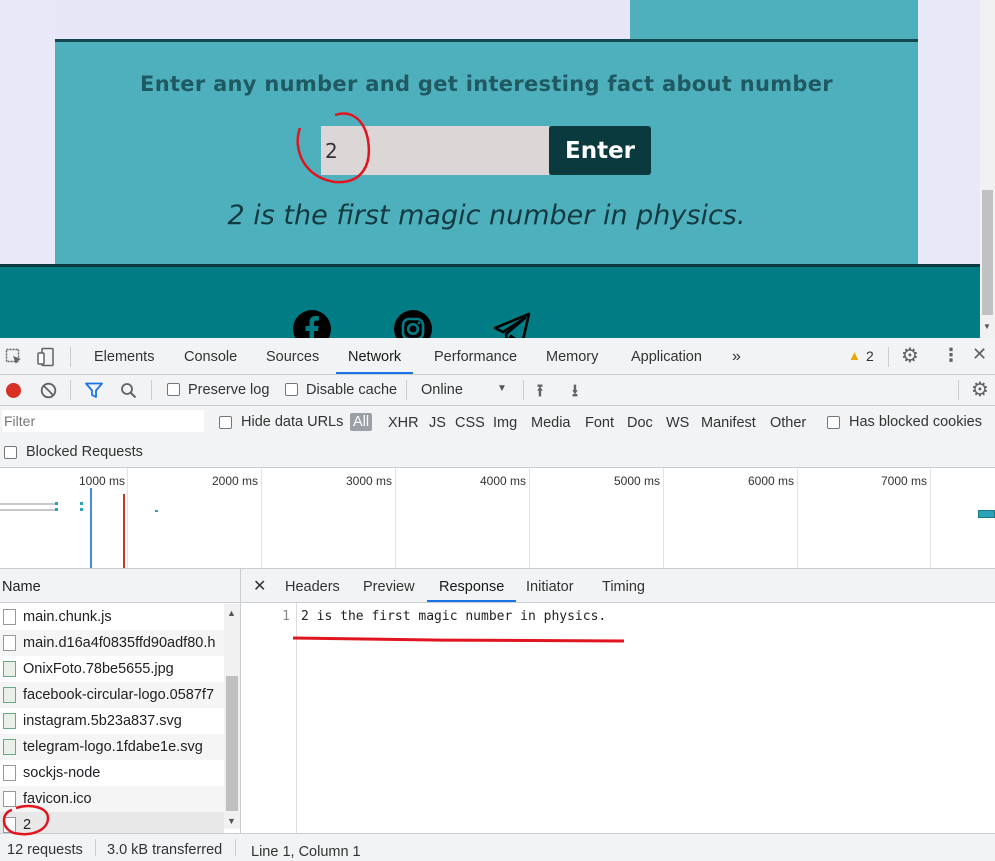  What do you see at coordinates (375, 356) in the screenshot?
I see `tab-network: Network` at bounding box center [375, 356].